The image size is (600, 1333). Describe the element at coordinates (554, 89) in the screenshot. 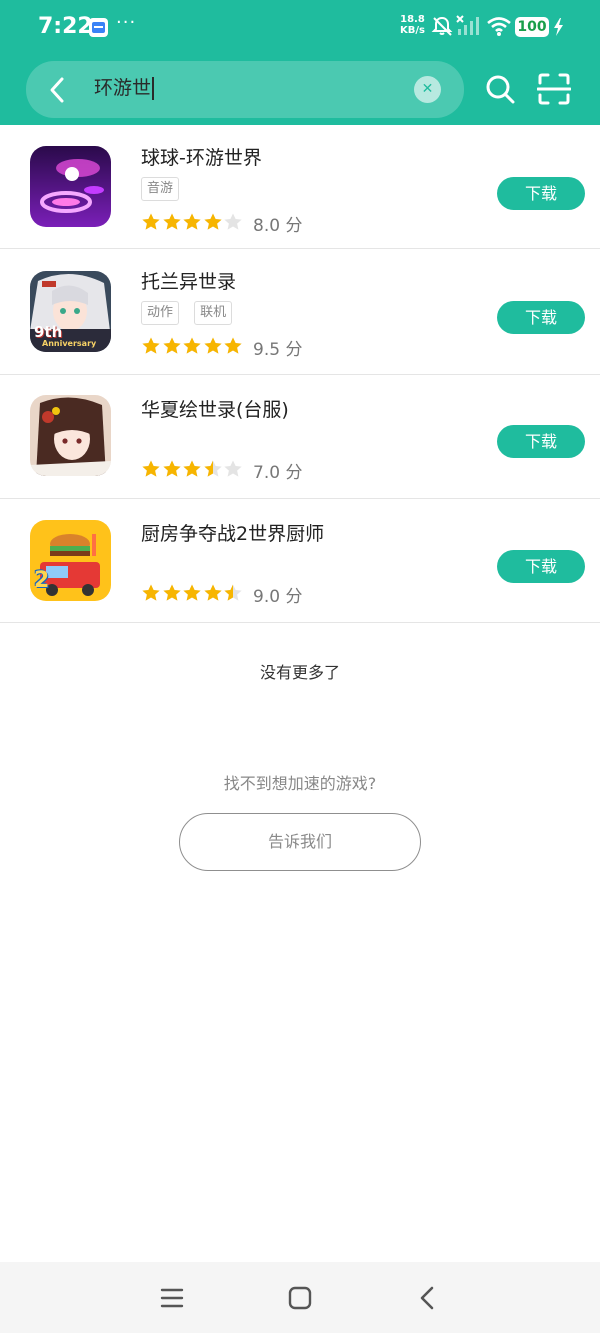

I see `scan-icon` at that location.